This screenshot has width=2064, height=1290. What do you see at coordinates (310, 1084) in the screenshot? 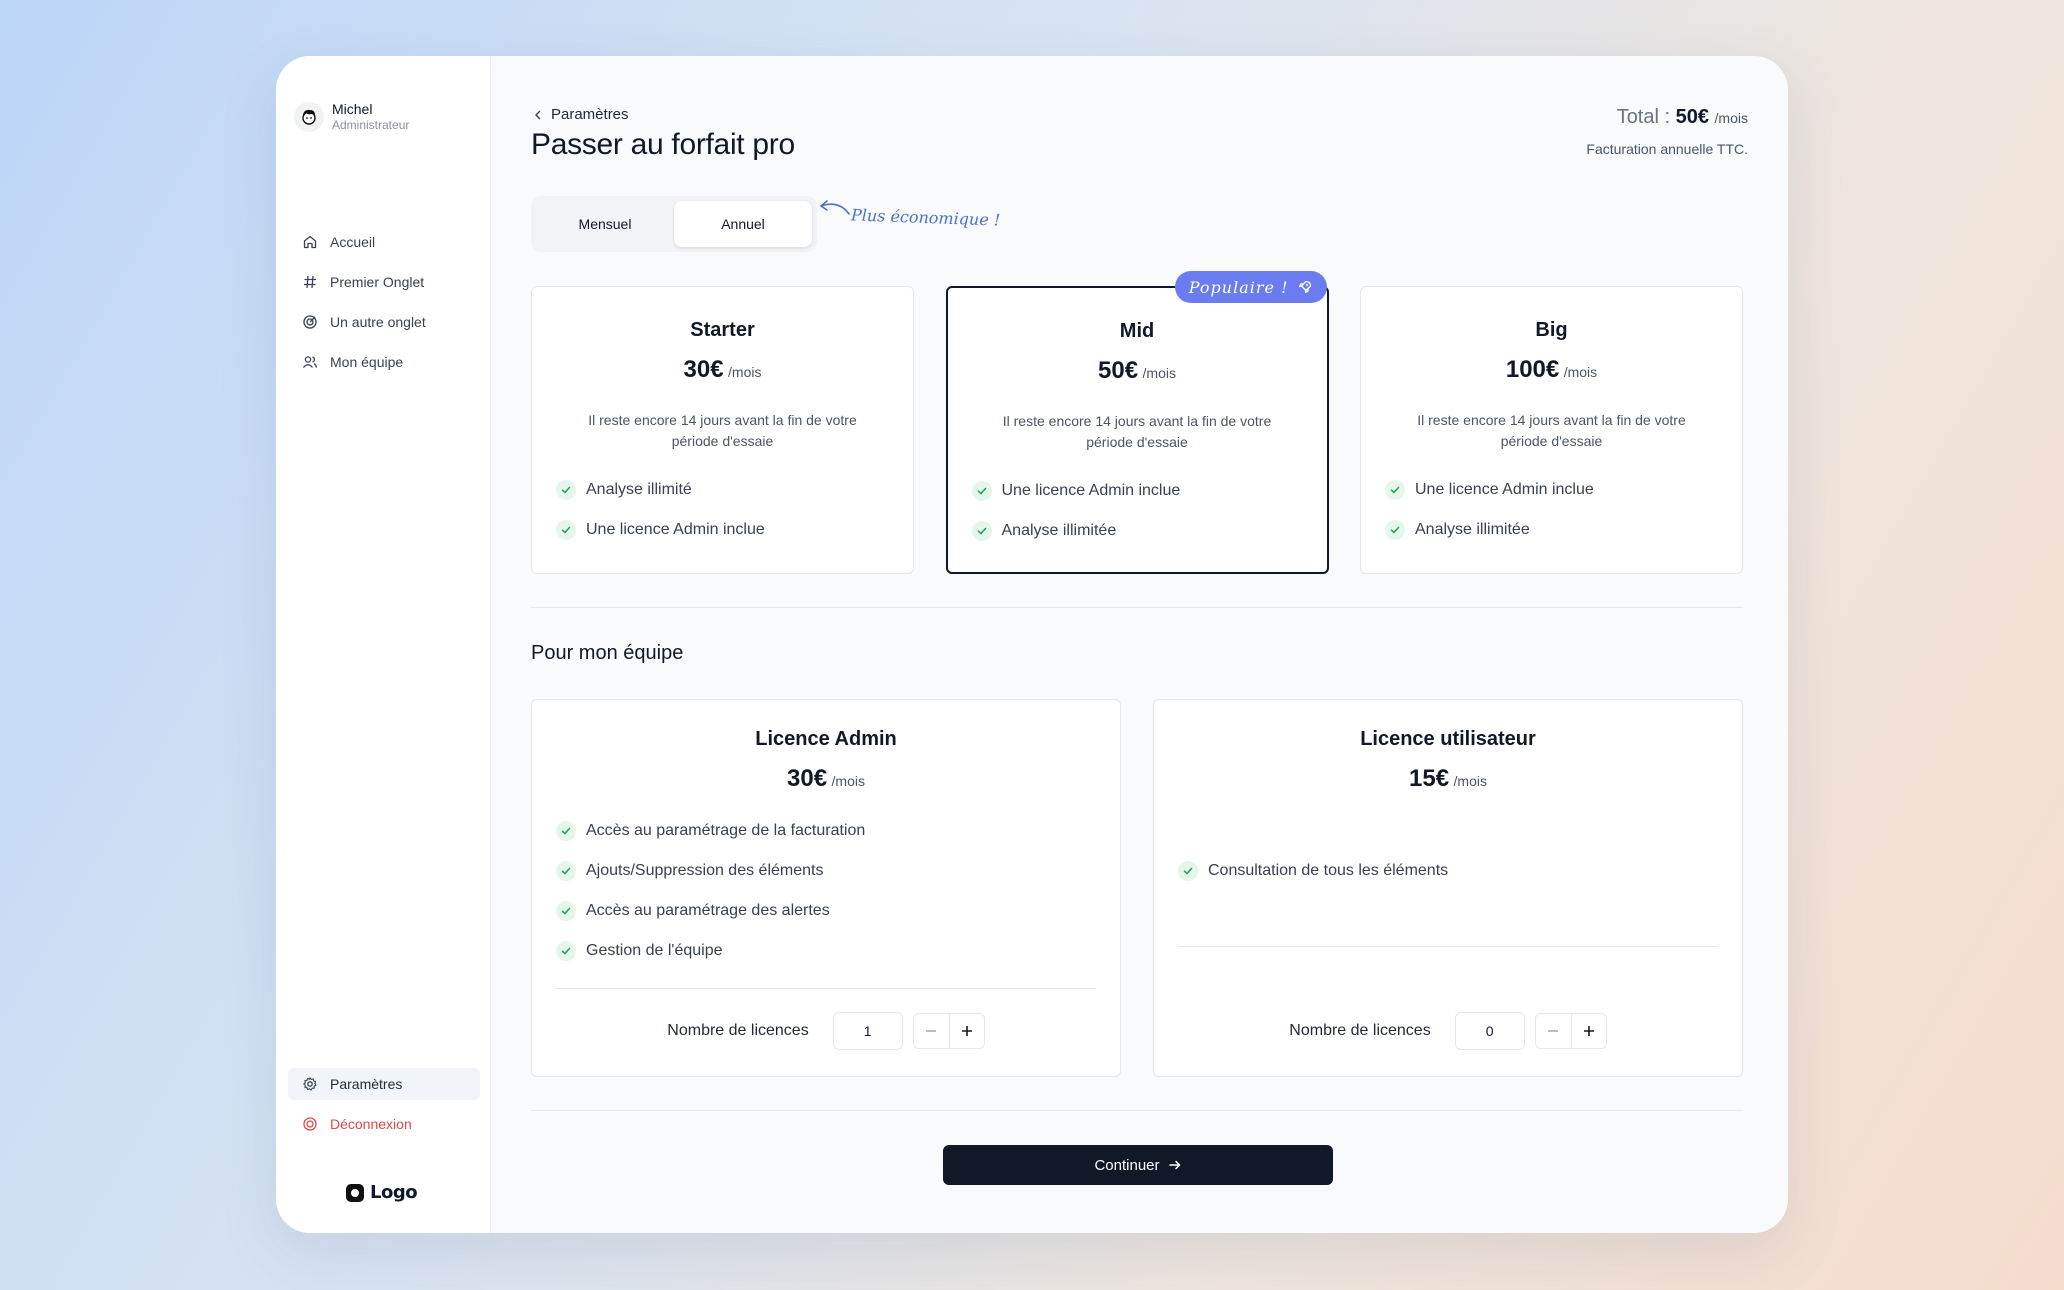
I see `gear-icon` at bounding box center [310, 1084].